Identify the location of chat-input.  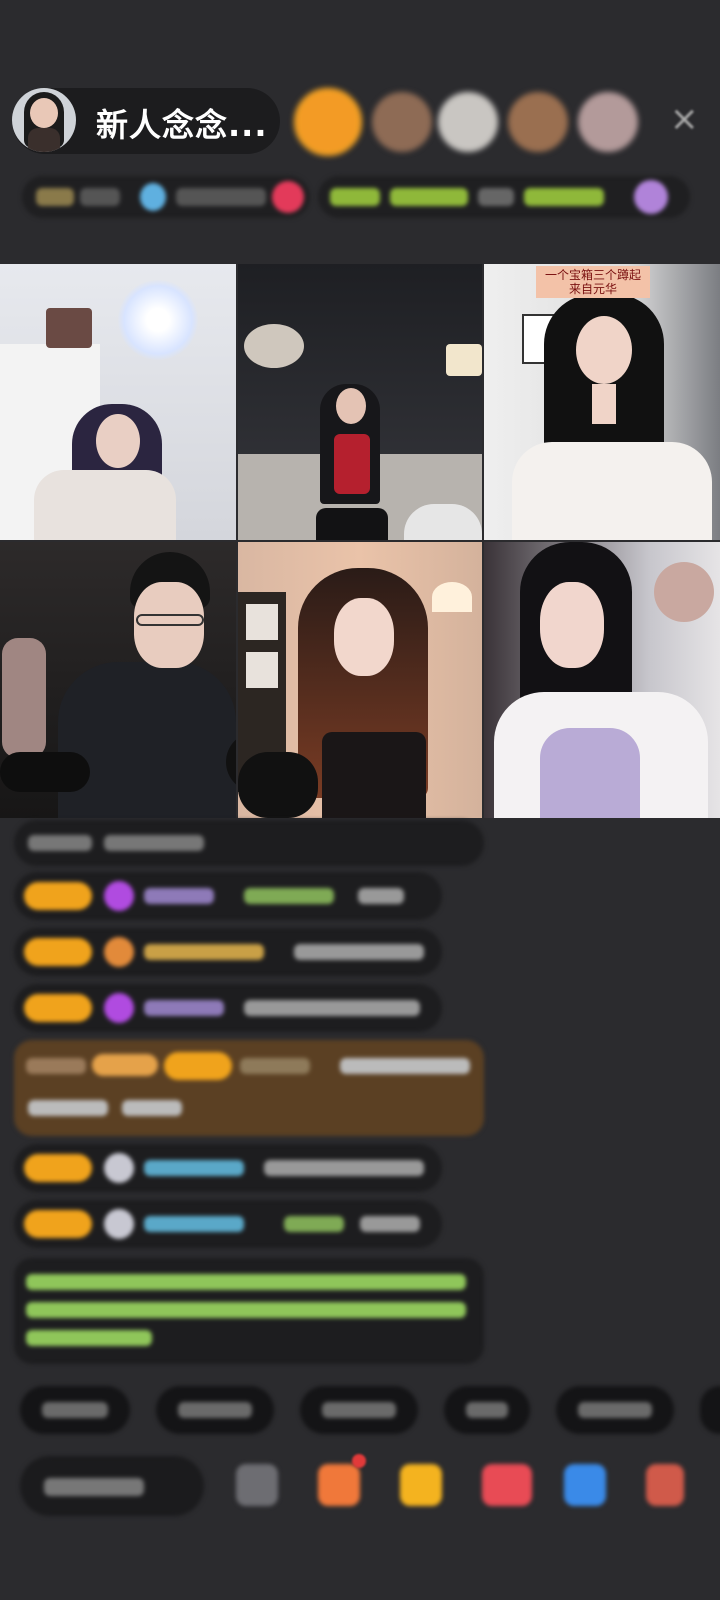
(112, 1486).